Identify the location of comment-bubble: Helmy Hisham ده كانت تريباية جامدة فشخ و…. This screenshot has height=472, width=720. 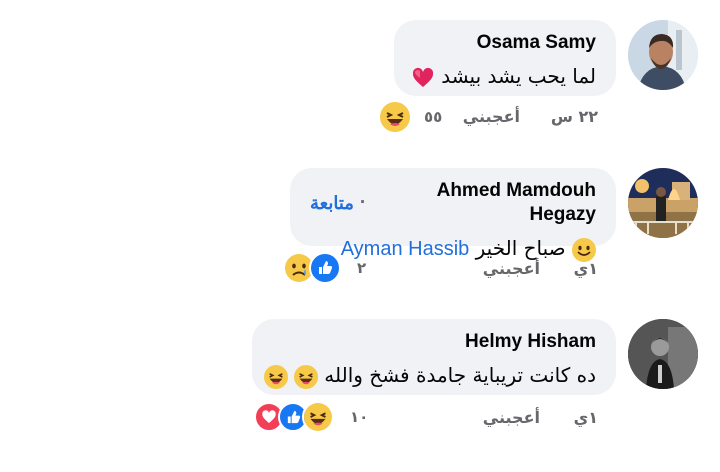
(434, 357).